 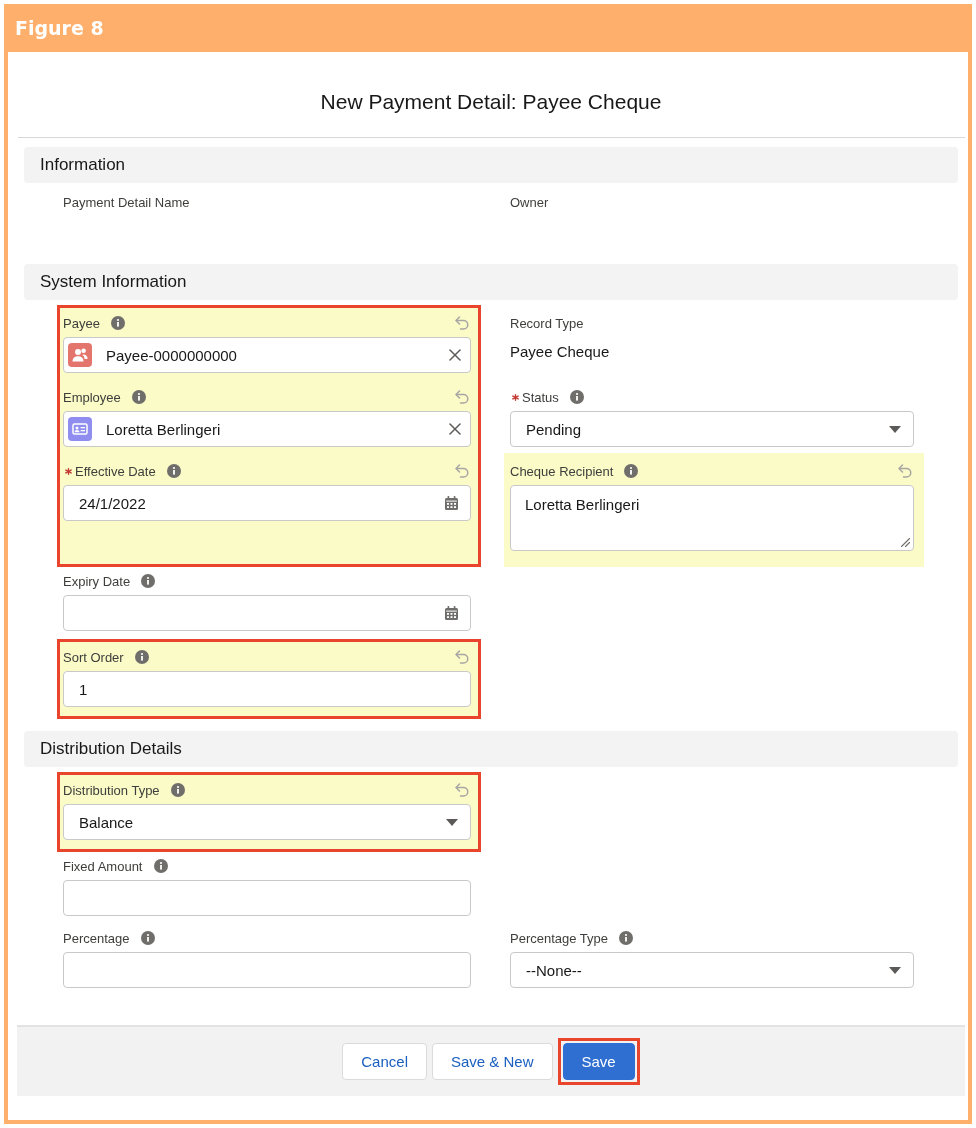 I want to click on text-field: 1, so click(x=267, y=689).